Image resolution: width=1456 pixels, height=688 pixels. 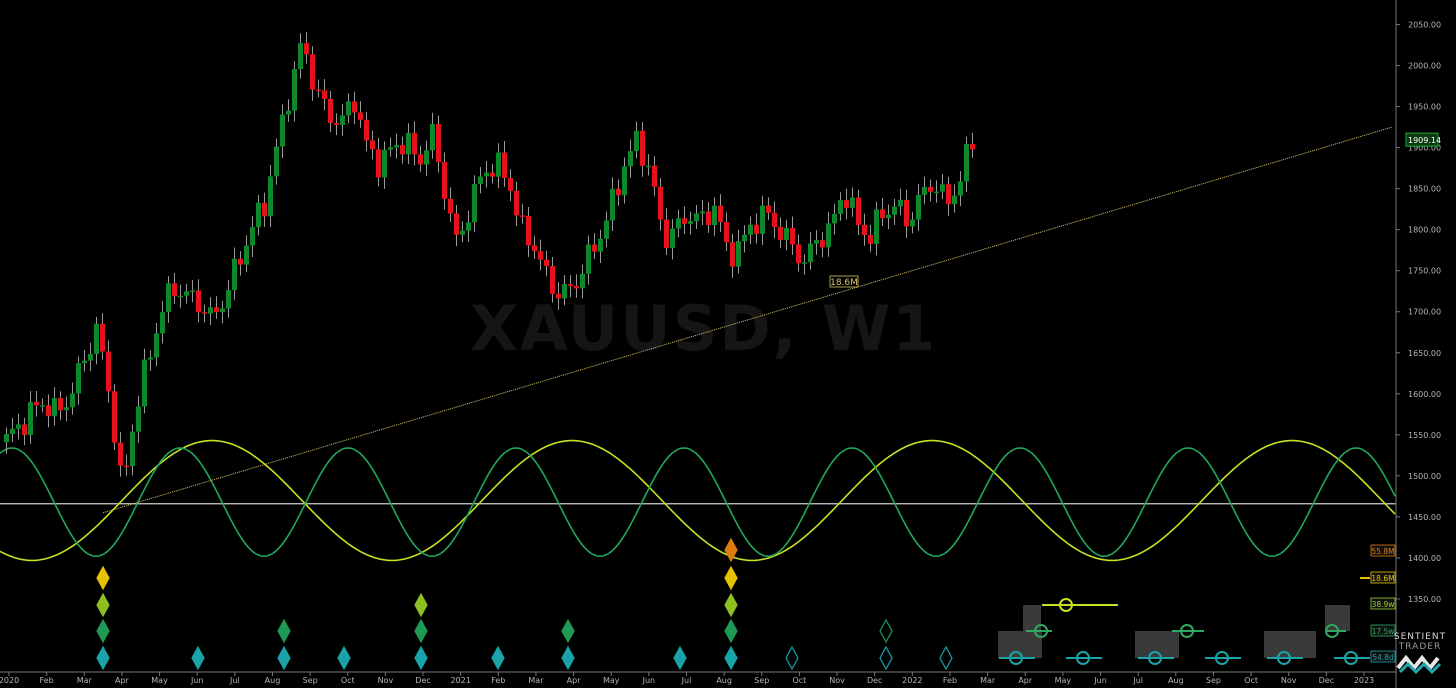 I want to click on time-tick-label: Jun, so click(x=649, y=680).